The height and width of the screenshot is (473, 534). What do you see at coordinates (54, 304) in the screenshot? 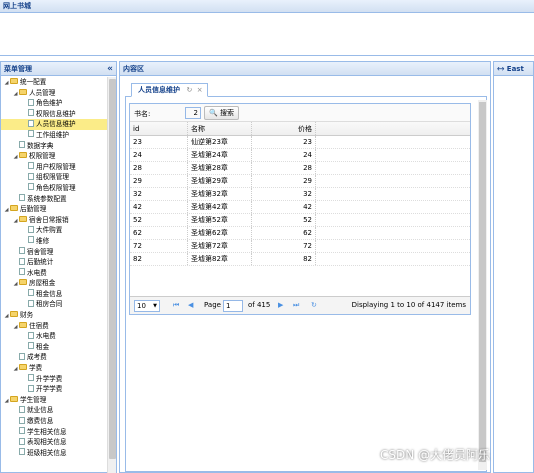
I see `tree-node: 租房合同` at bounding box center [54, 304].